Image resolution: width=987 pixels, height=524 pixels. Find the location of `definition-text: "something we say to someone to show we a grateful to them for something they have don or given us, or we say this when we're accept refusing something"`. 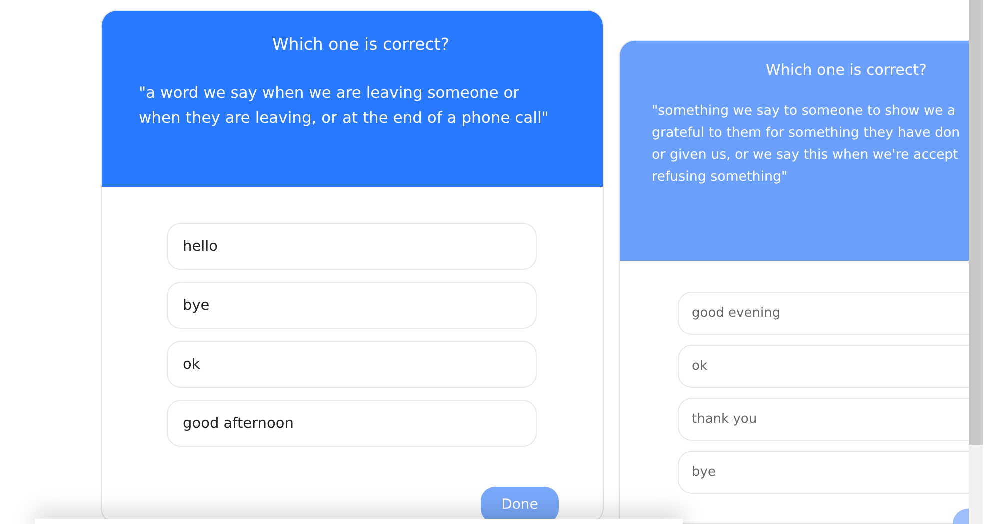

definition-text: "something we say to someone to show we a grateful to them for something they have don or given us, or we say this when we're accept refusing something" is located at coordinates (807, 145).